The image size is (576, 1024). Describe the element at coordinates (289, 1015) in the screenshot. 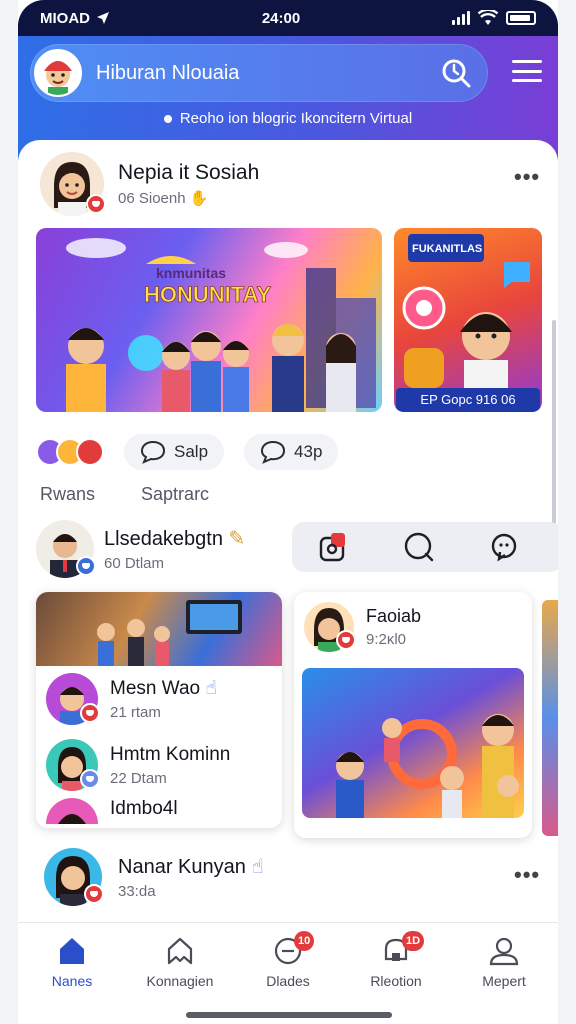

I see `home-indicator` at that location.